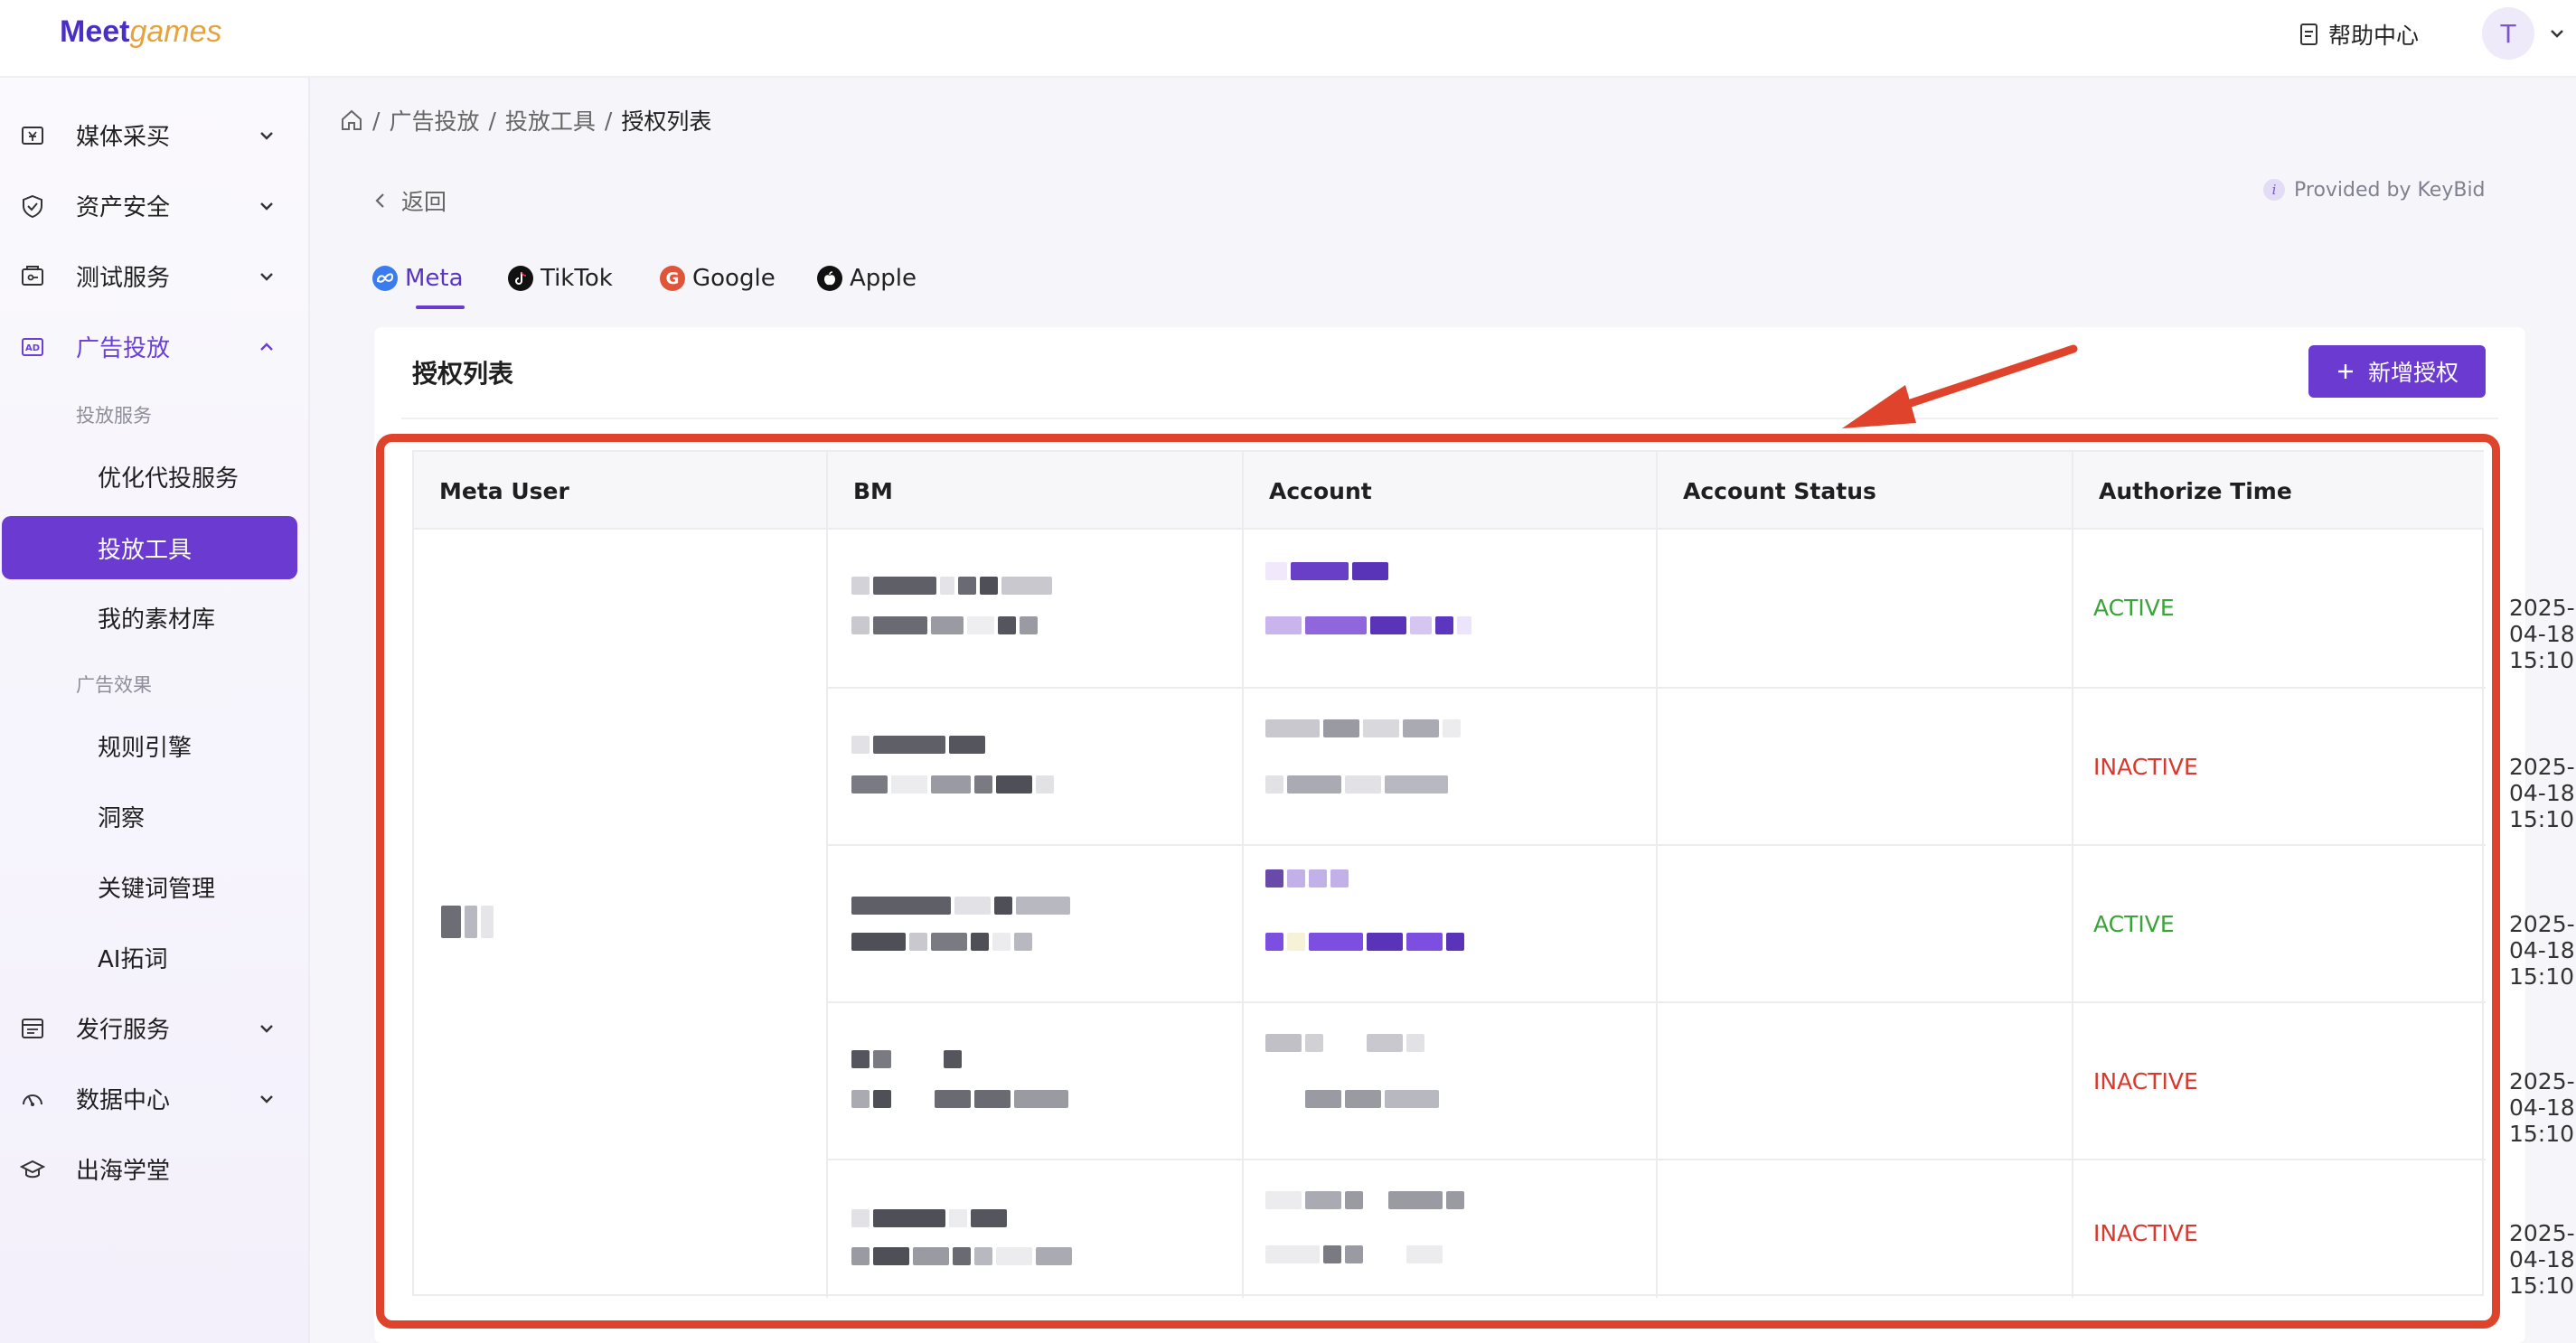 This screenshot has height=1343, width=2576. What do you see at coordinates (123, 348) in the screenshot?
I see `sidebar-item-label: 广告投放` at bounding box center [123, 348].